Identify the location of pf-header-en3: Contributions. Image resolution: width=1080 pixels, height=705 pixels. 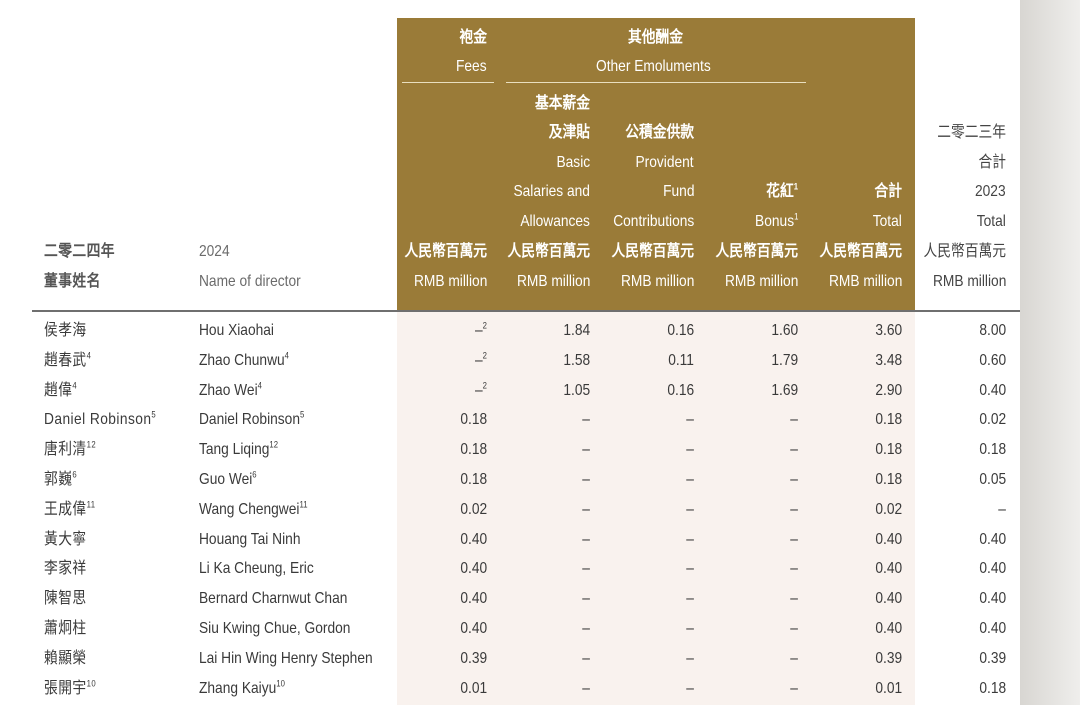
(653, 221).